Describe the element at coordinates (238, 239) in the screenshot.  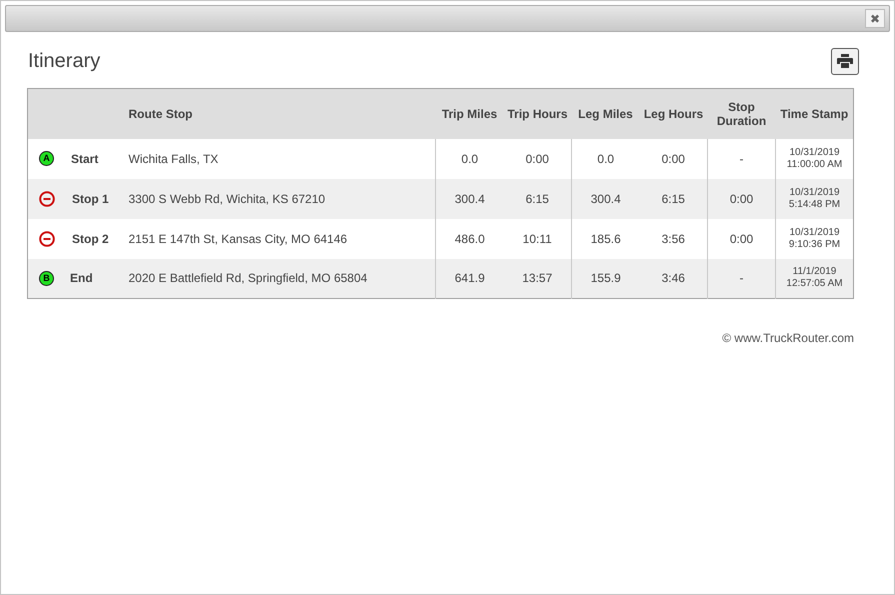
I see `address-text: 2151 E 147th St, Kansas City, MO 64146` at that location.